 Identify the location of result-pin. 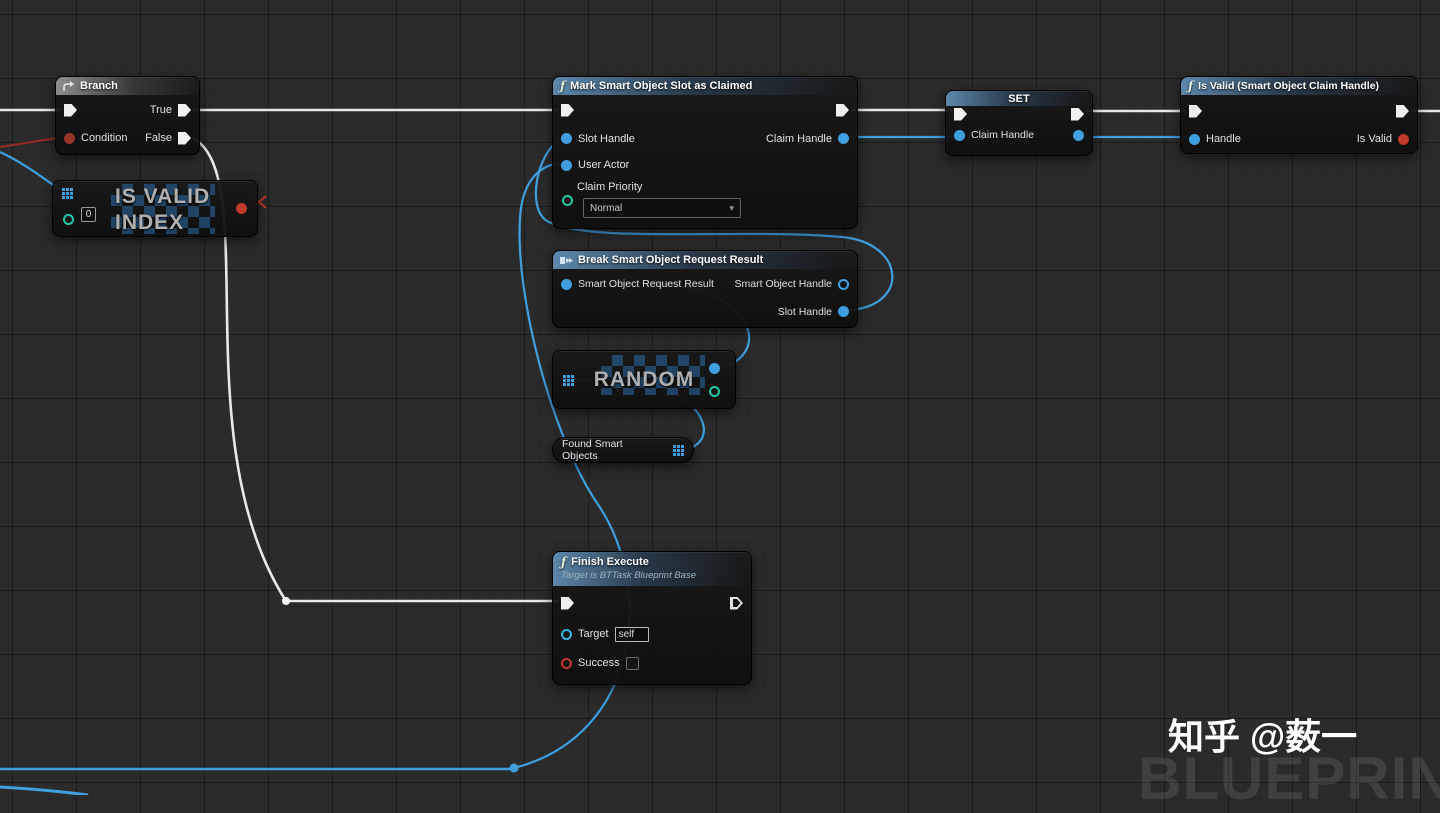
(241, 208).